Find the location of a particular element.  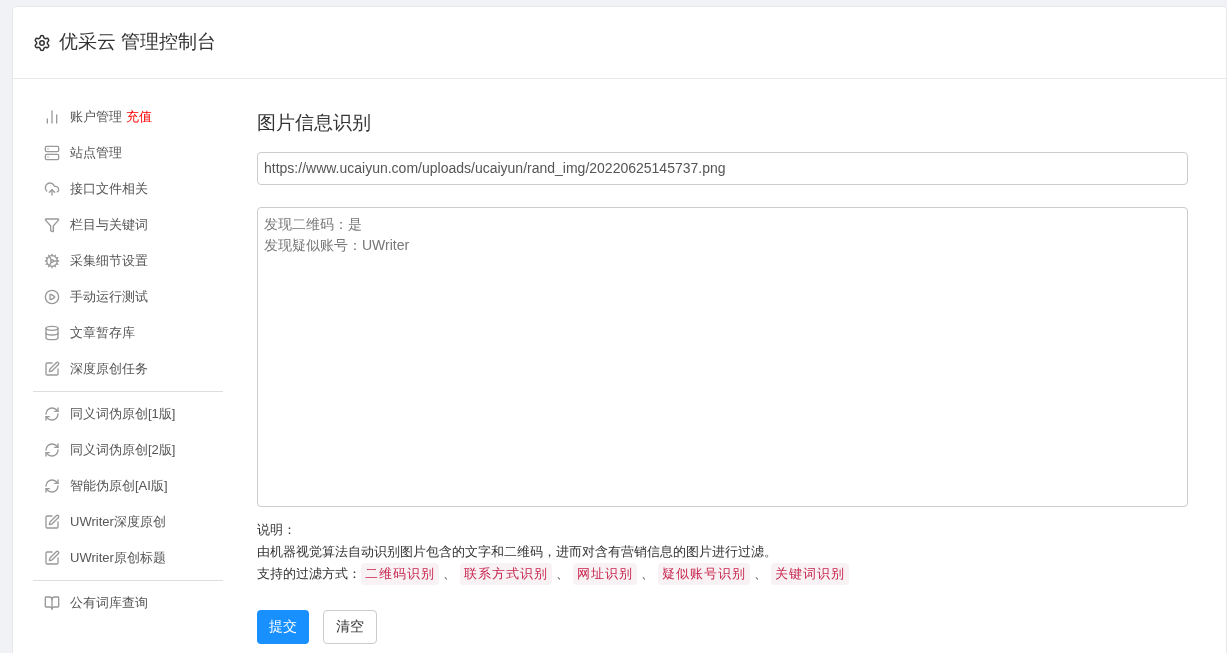

clear-button: 清空 is located at coordinates (350, 626).